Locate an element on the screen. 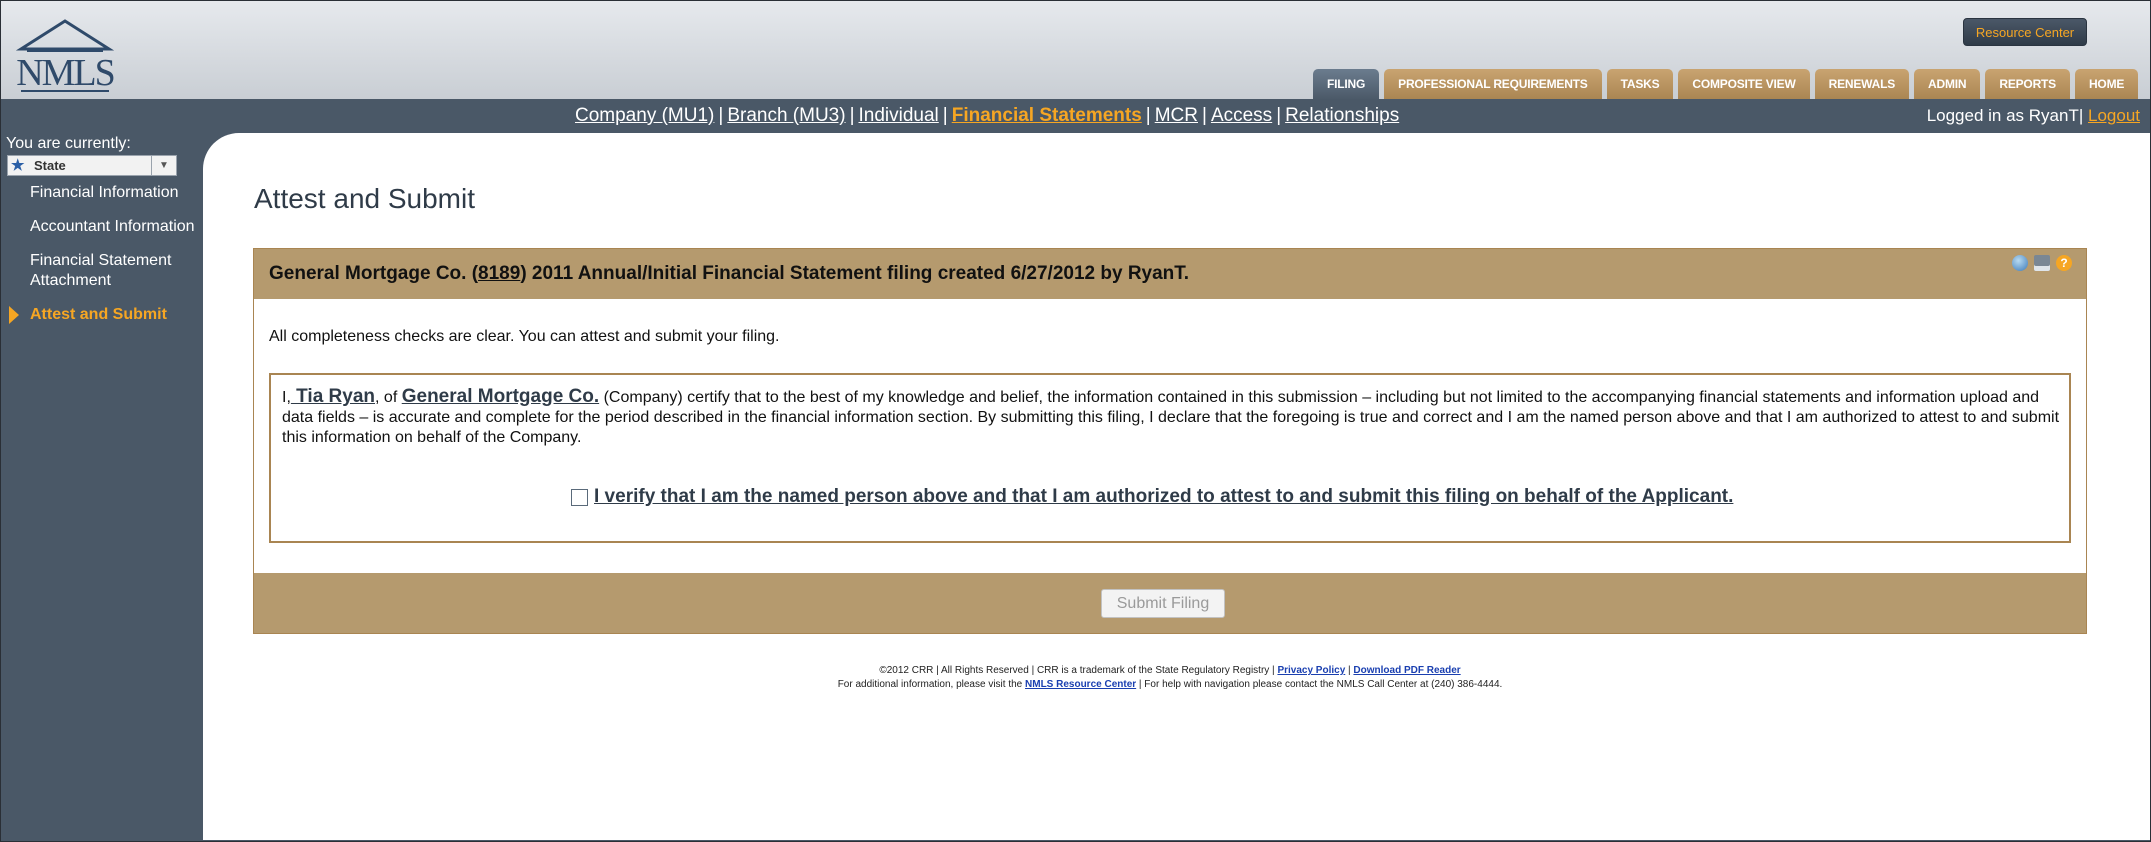 The width and height of the screenshot is (2151, 842). privacy-policy-link: Privacy Policy is located at coordinates (1311, 670).